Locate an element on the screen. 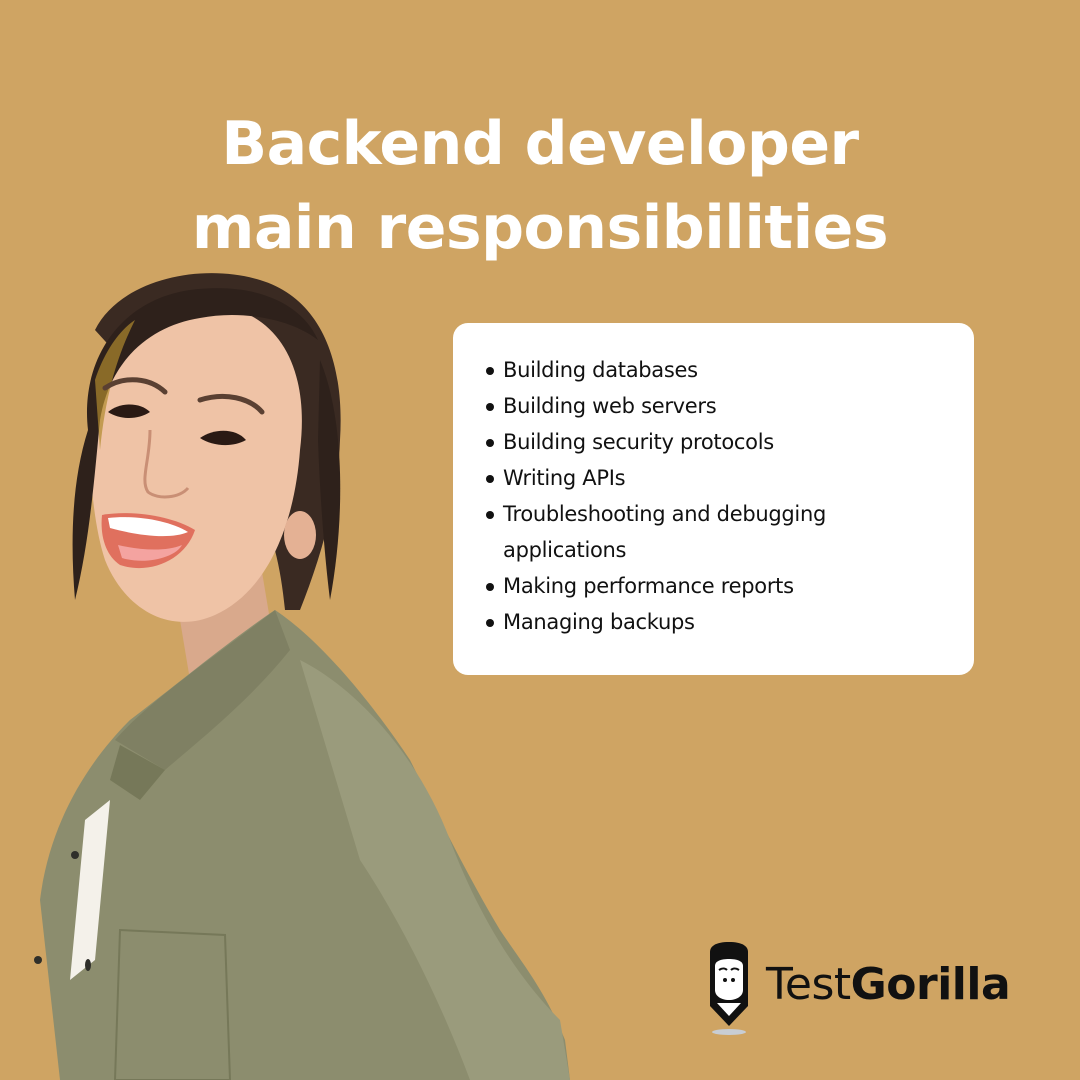 The width and height of the screenshot is (1080, 1080). list-item-text: Building databases is located at coordinates (600, 370).